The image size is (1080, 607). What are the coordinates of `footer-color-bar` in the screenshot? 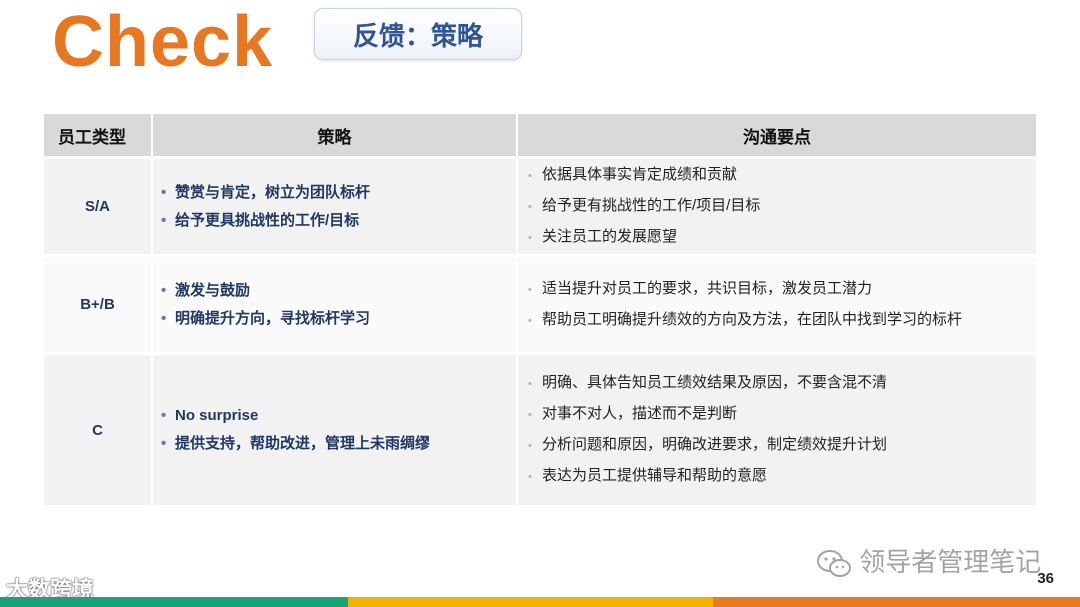 It's located at (540, 602).